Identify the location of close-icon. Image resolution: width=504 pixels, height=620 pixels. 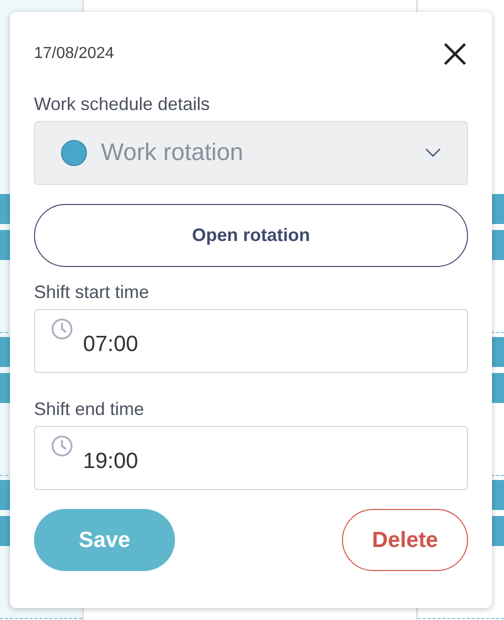
(455, 54).